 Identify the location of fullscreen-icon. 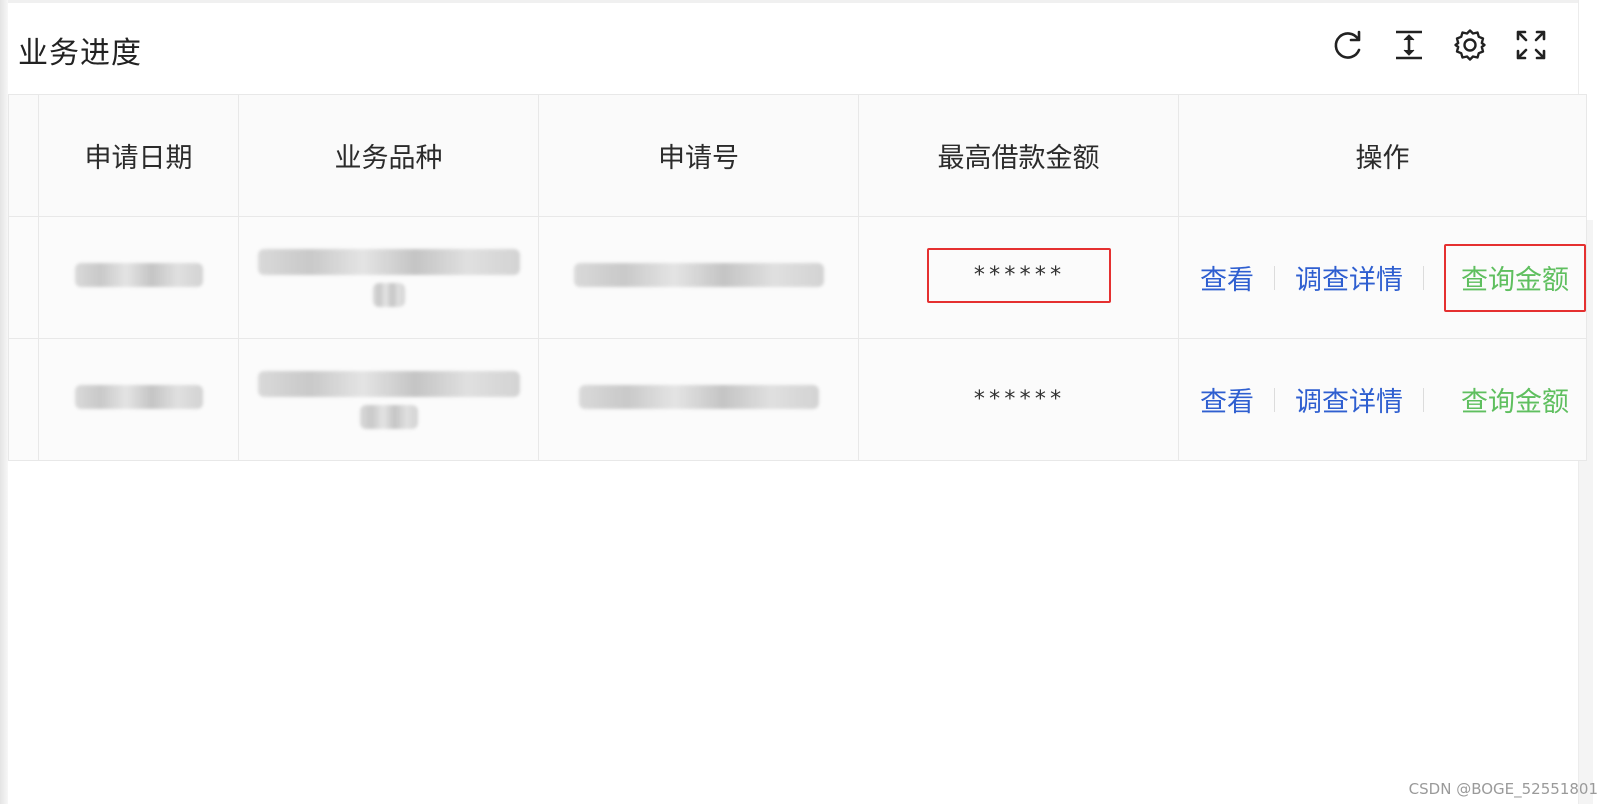
(1531, 45).